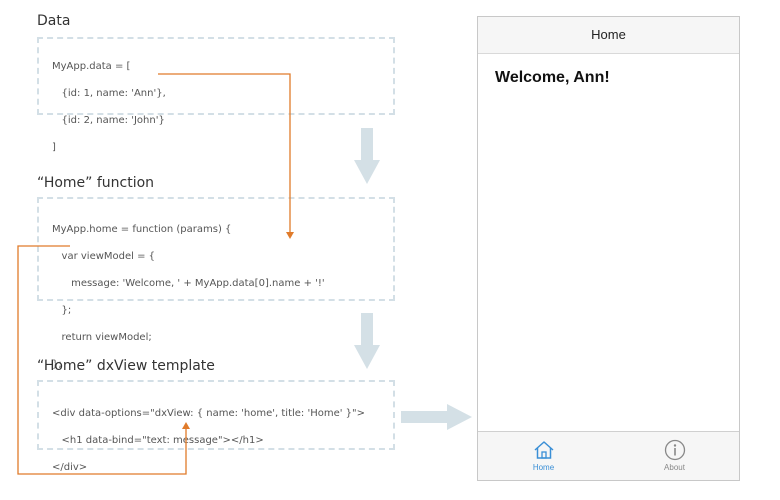 The width and height of the screenshot is (780, 500). What do you see at coordinates (674, 467) in the screenshot?
I see `tab-about-label: About` at bounding box center [674, 467].